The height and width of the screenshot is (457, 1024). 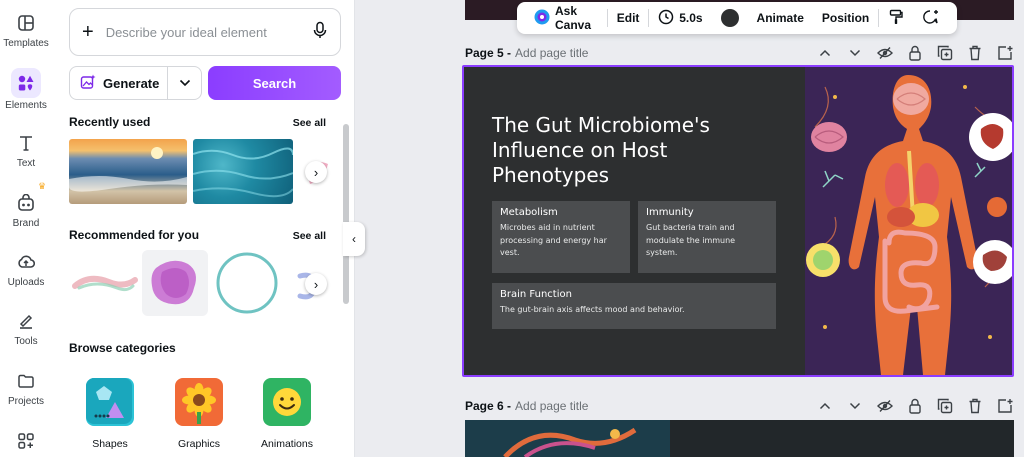 What do you see at coordinates (26, 223) in the screenshot?
I see `rail-label: Brand` at bounding box center [26, 223].